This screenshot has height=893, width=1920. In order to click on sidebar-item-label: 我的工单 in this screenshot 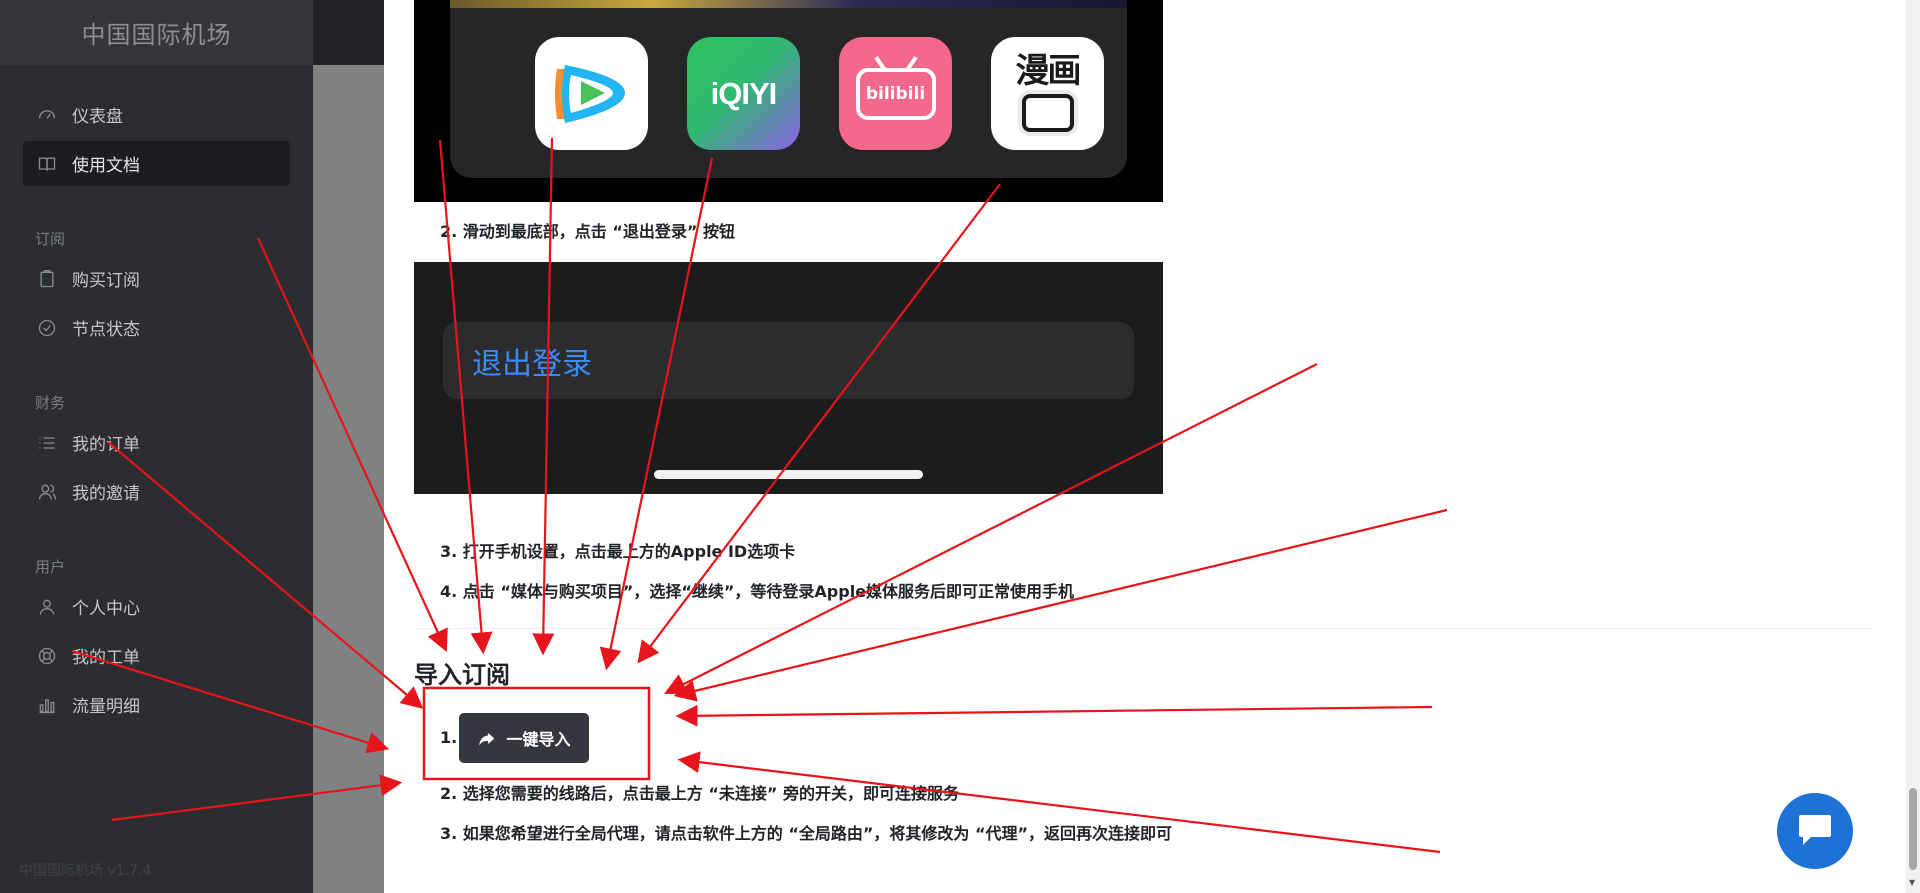, I will do `click(106, 658)`.